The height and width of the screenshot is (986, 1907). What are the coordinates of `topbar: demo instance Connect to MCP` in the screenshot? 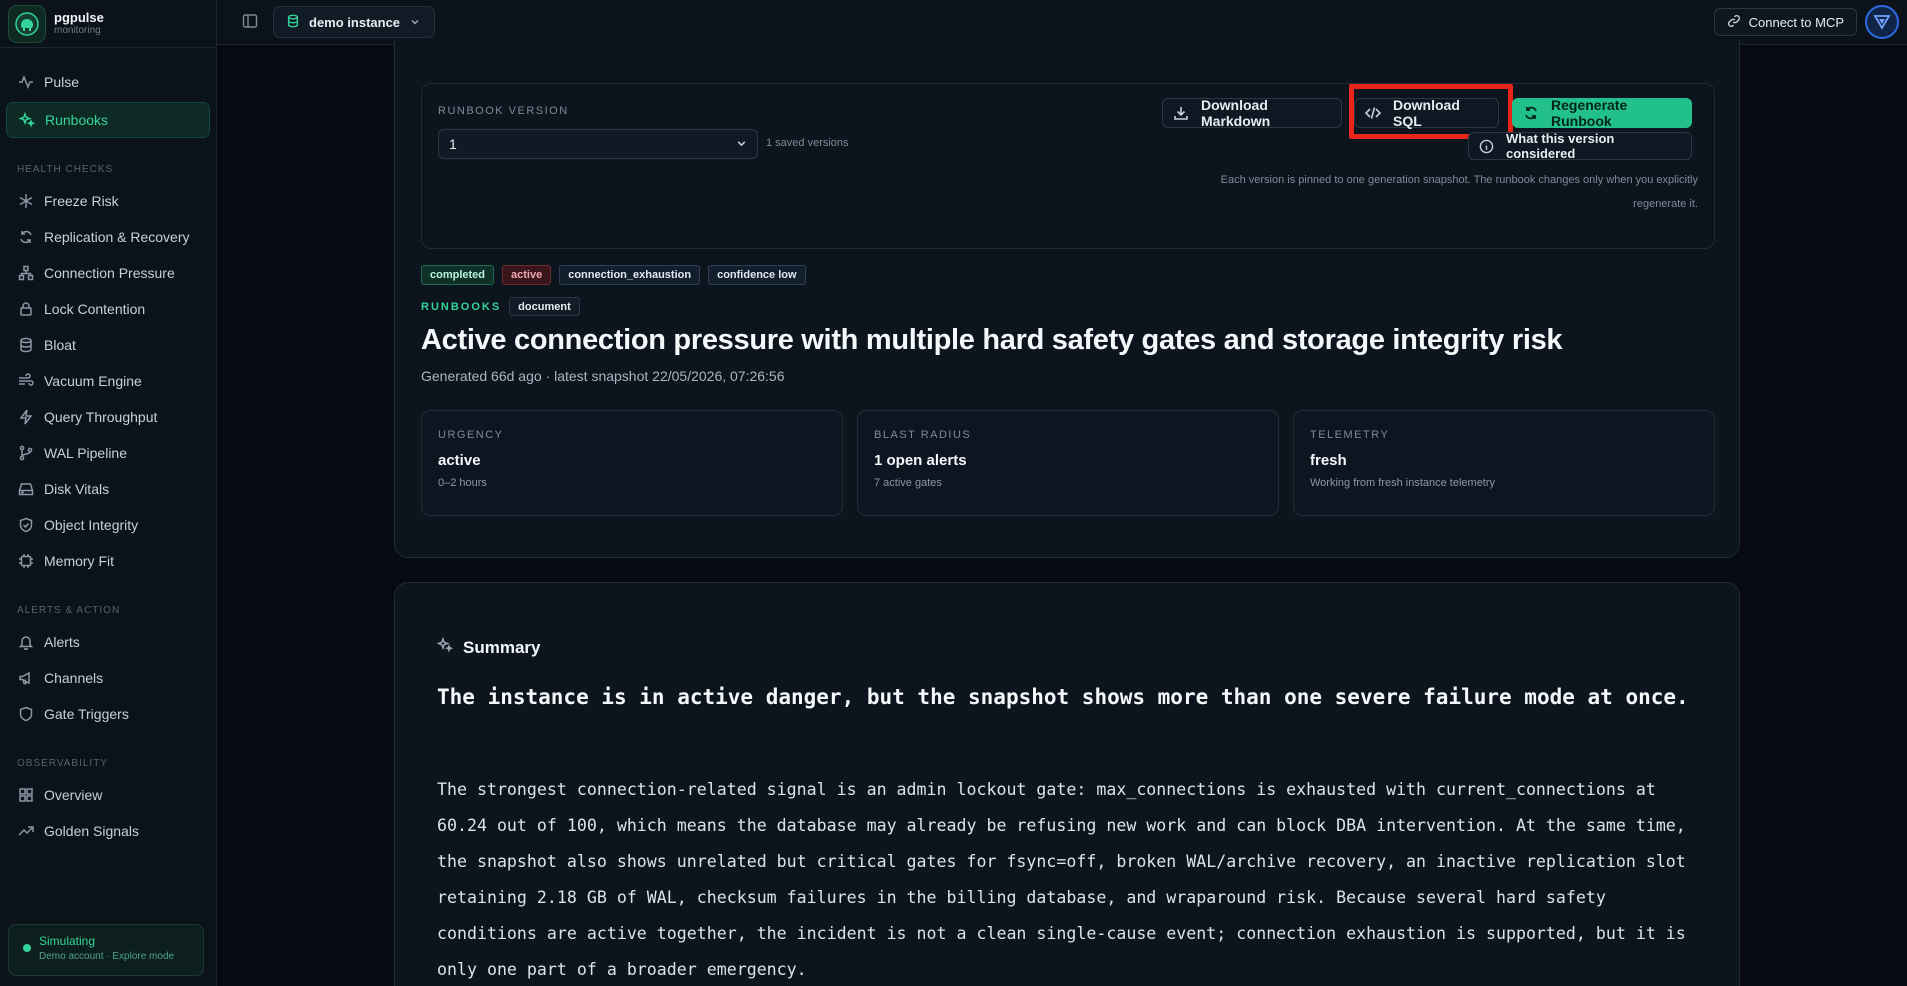 It's located at (1062, 22).